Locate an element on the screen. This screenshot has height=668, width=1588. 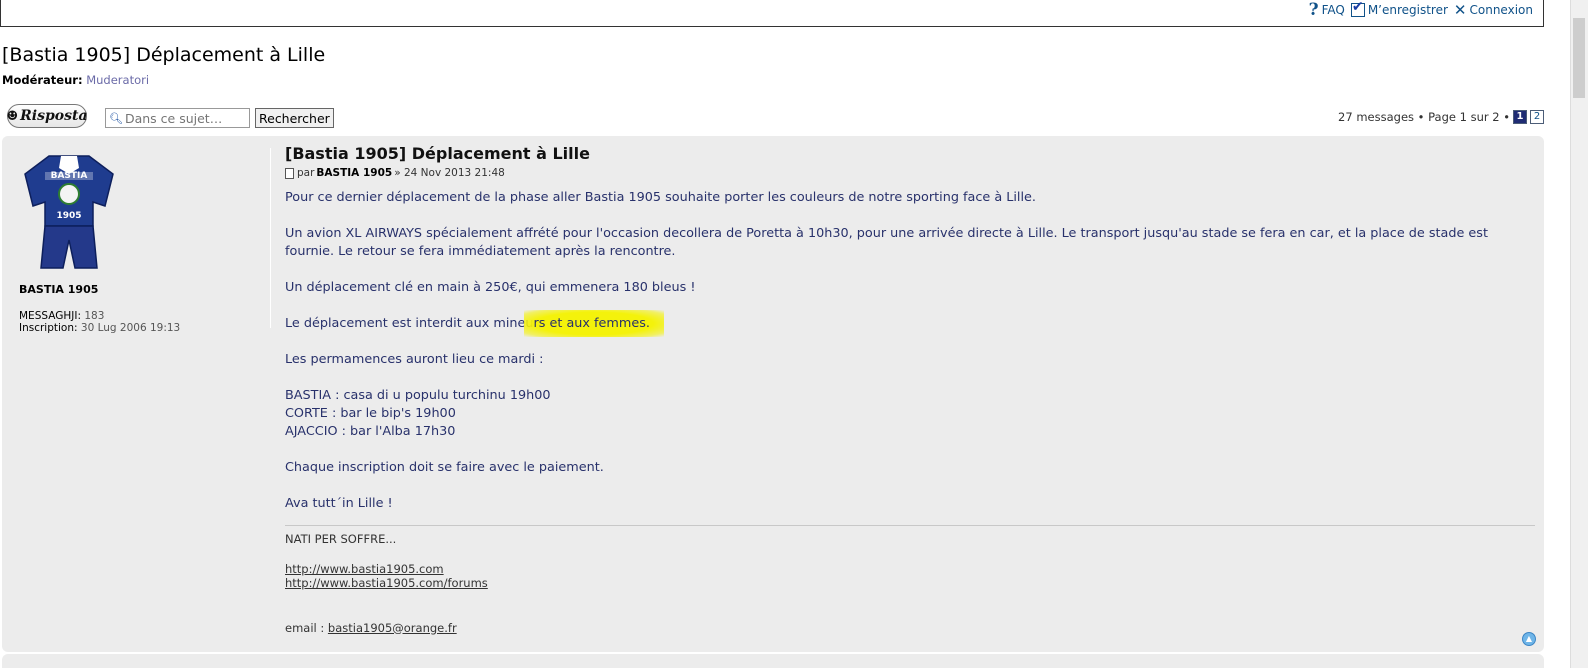
signature-link: http://www.bastia1905.com/forums is located at coordinates (386, 583).